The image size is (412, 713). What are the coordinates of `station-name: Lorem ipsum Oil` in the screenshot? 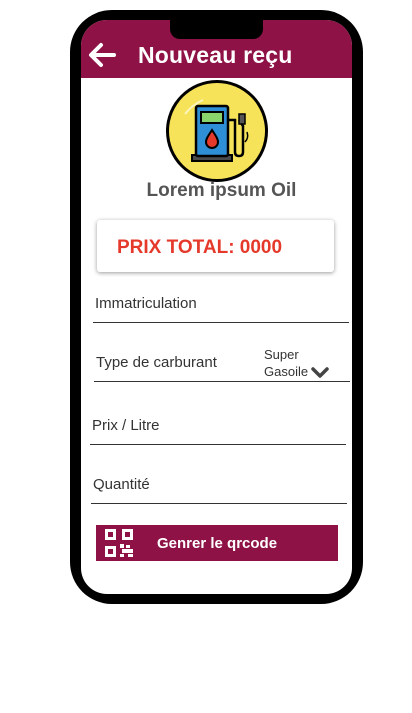 It's located at (221, 190).